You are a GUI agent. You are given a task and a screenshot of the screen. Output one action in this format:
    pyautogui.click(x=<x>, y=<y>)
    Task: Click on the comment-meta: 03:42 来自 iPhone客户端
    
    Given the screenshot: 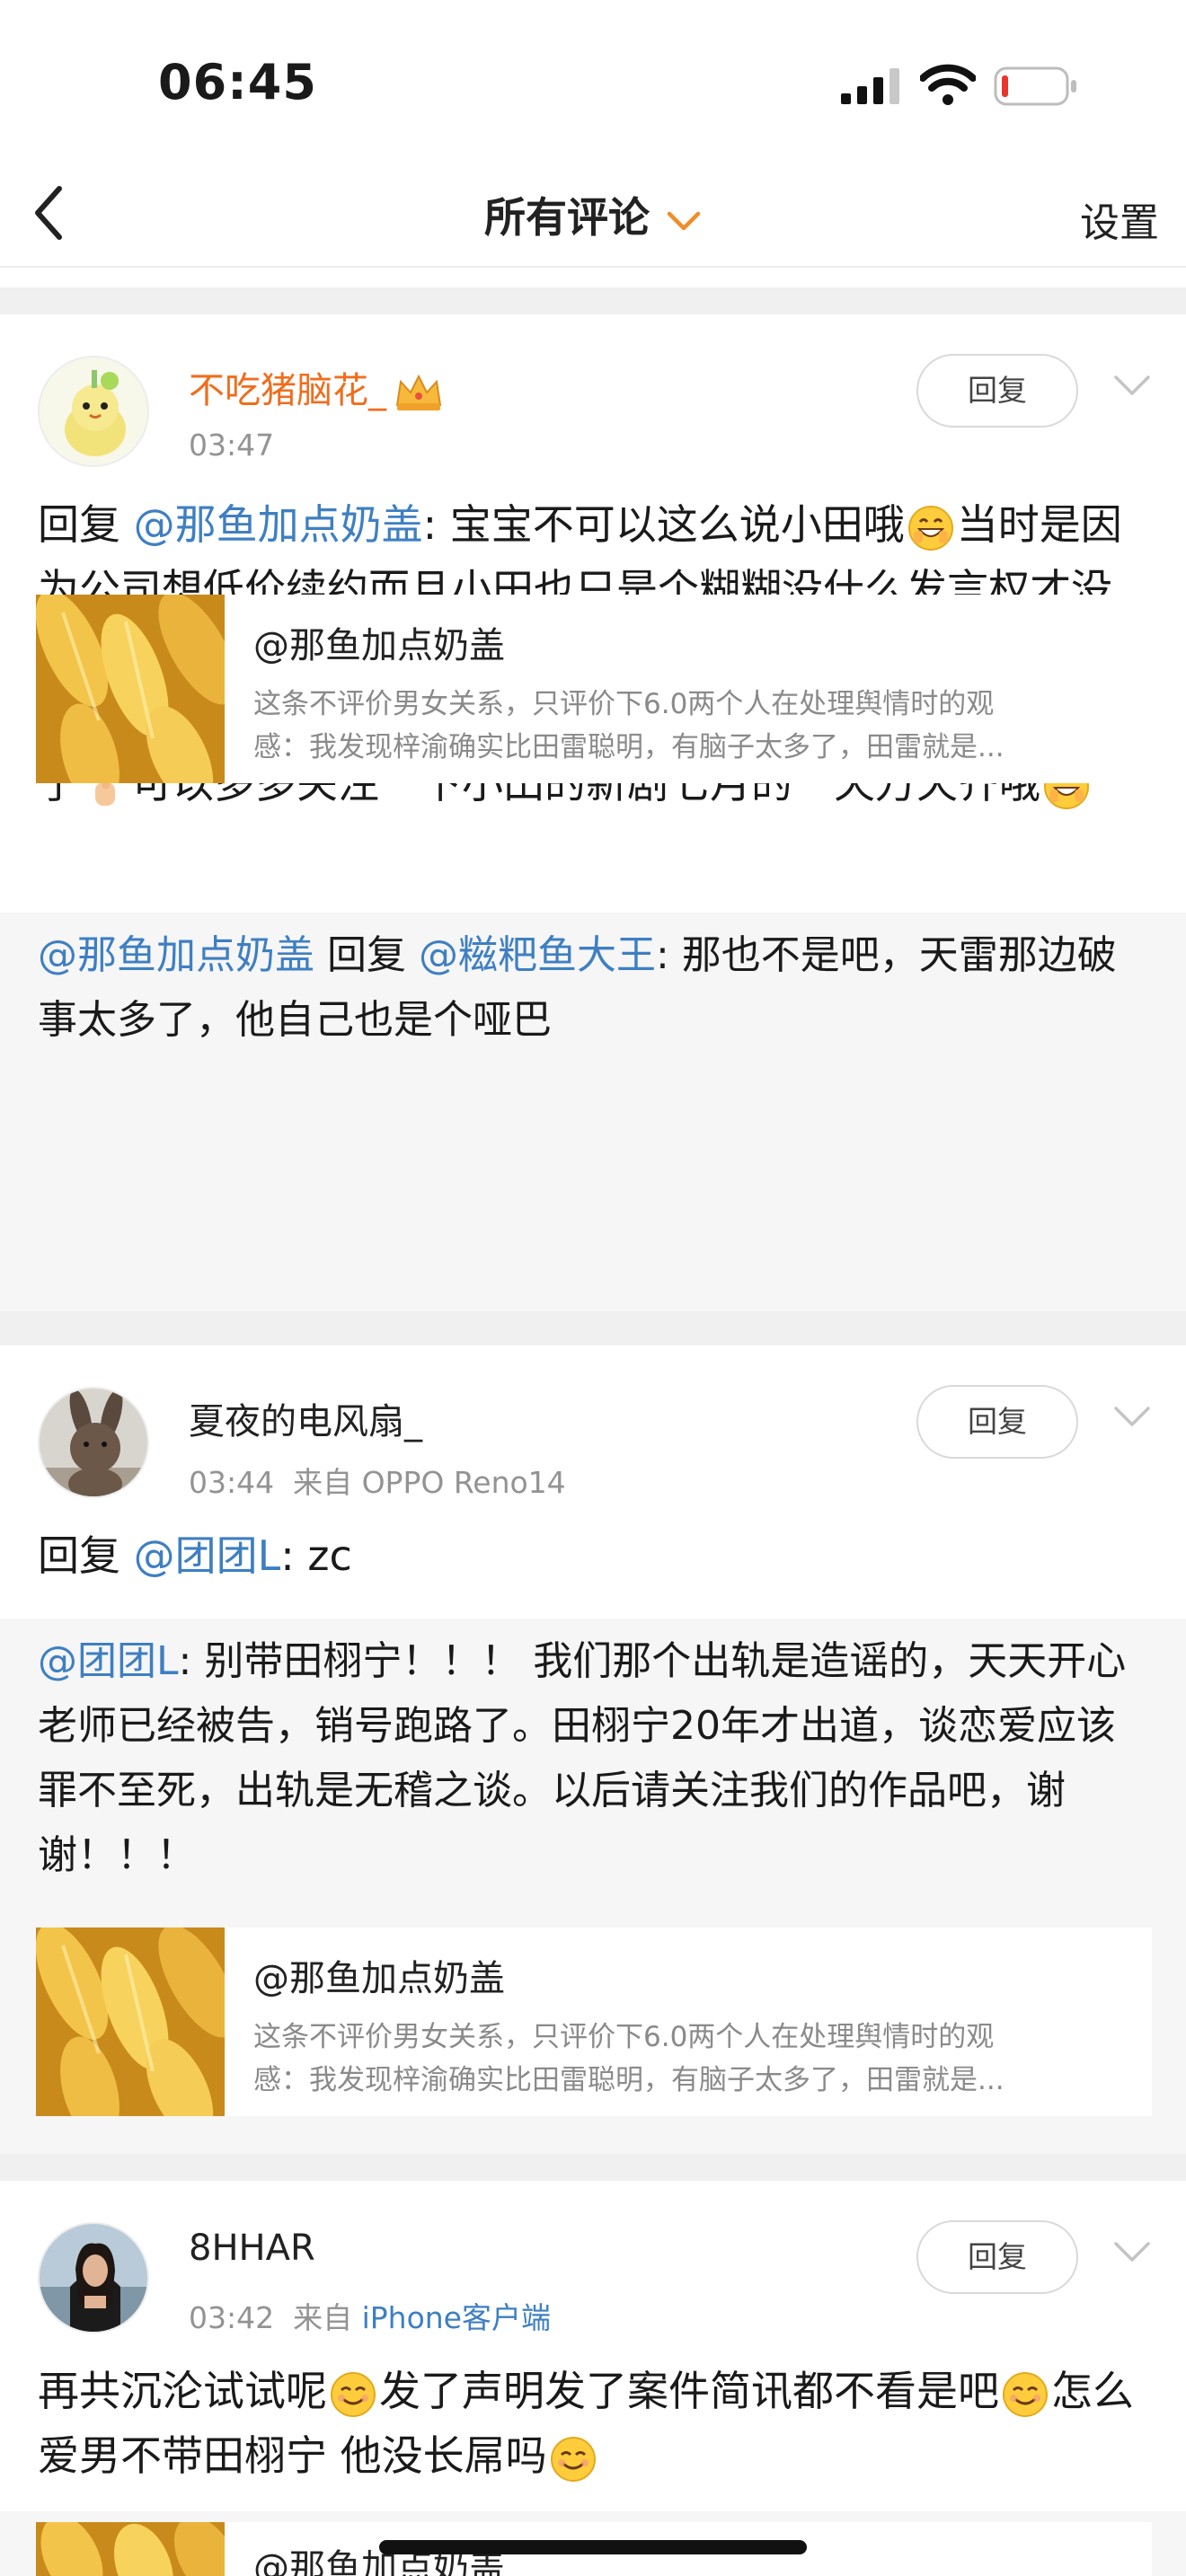 What is the action you would take?
    pyautogui.click(x=370, y=2315)
    